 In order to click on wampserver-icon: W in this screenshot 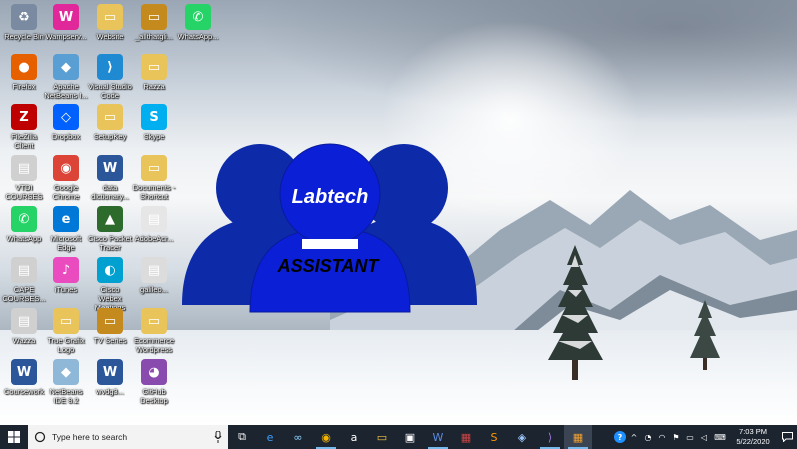, I will do `click(66, 17)`.